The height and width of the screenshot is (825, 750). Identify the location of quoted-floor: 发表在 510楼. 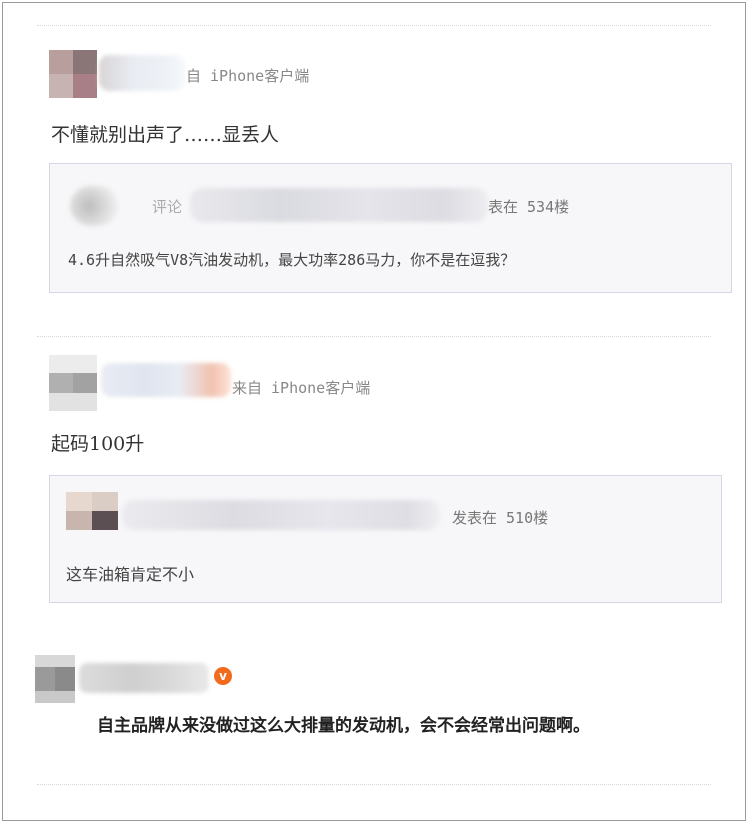
(500, 518).